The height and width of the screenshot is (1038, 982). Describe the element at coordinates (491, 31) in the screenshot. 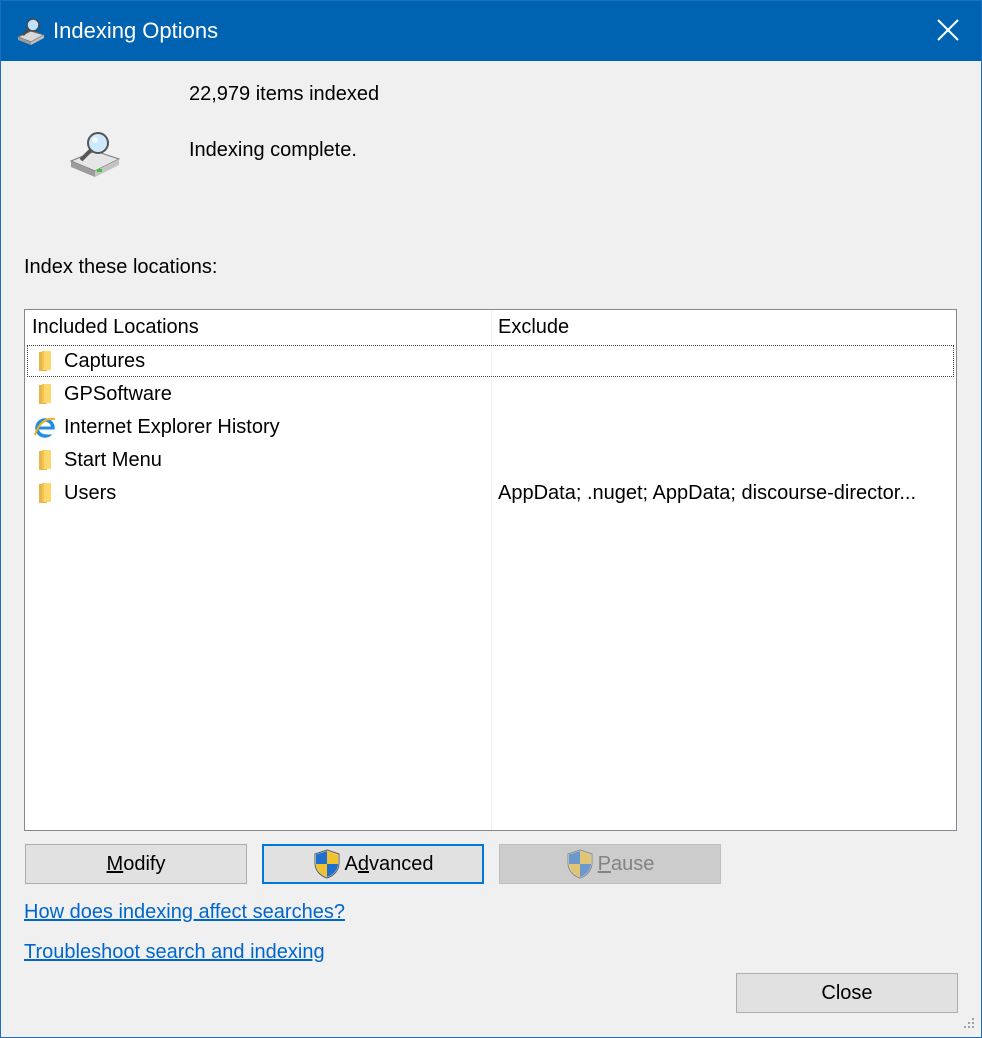

I see `title-bar: Indexing Options` at that location.